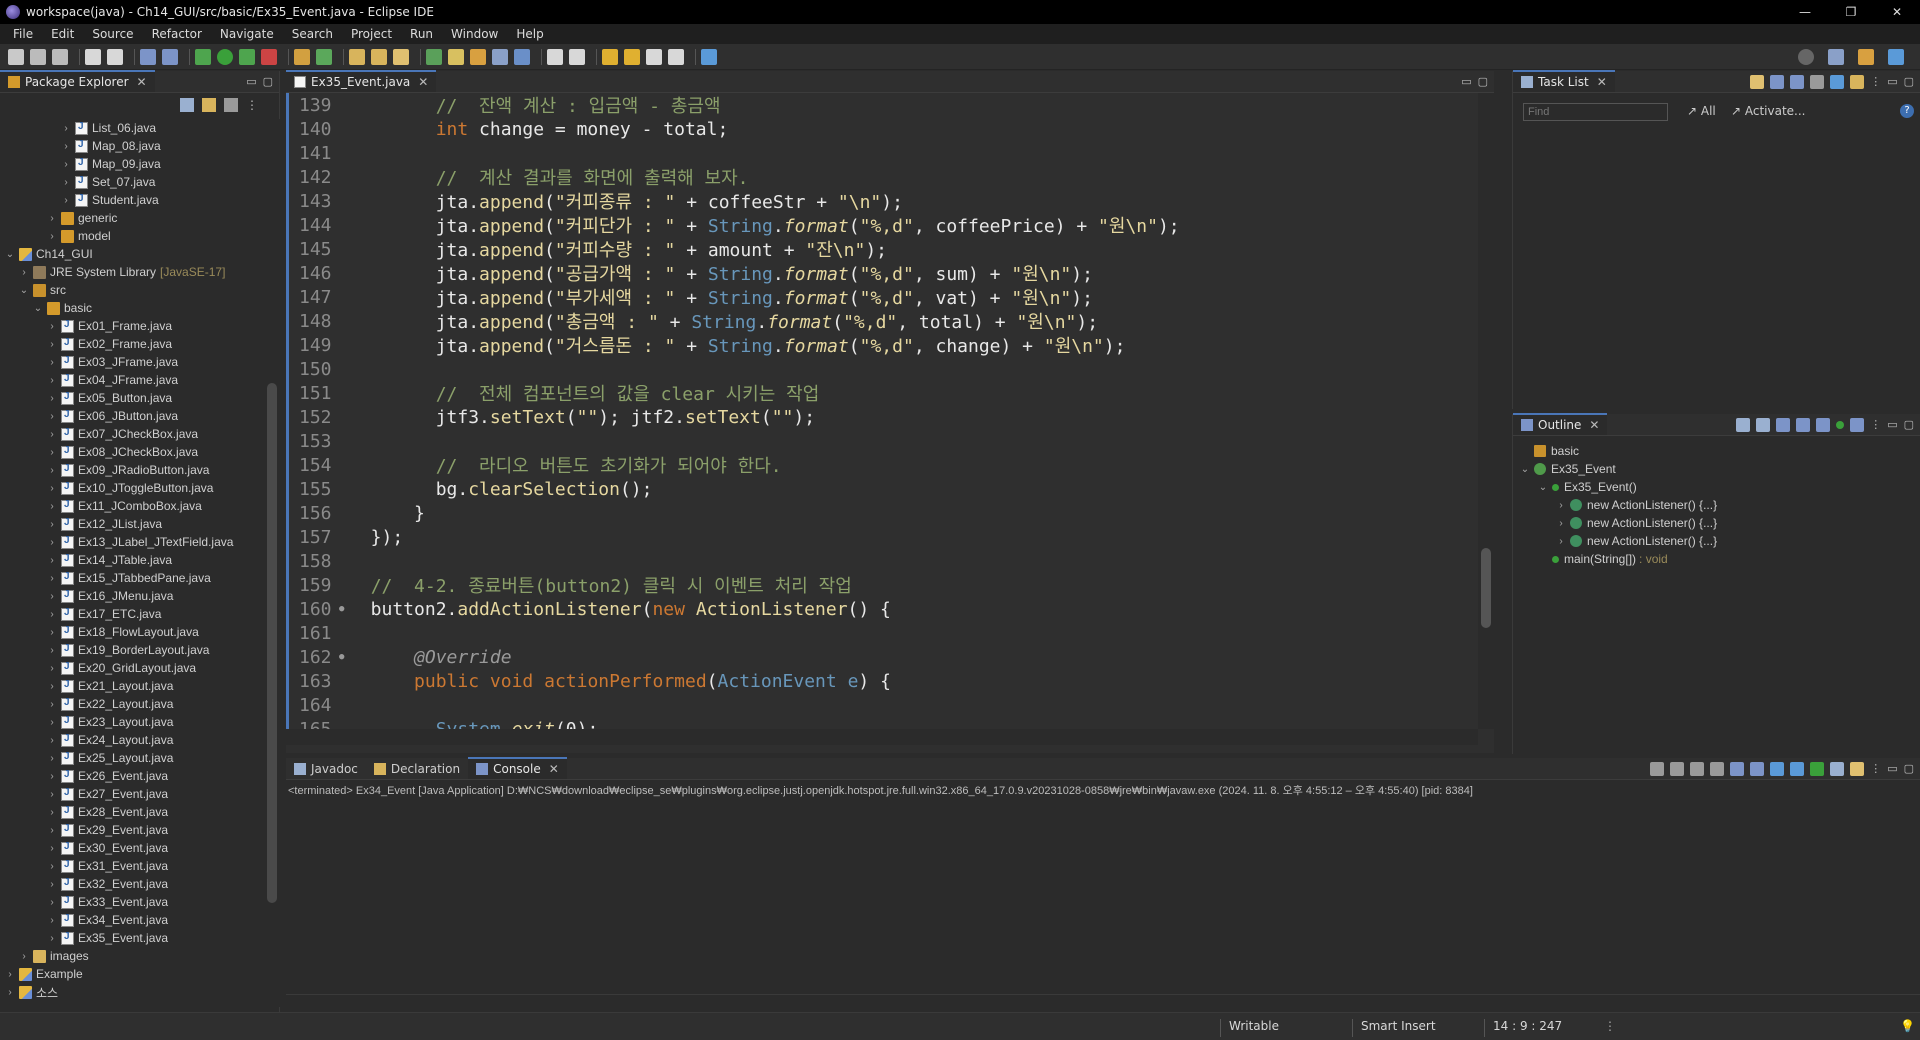 Image resolution: width=1920 pixels, height=1040 pixels. I want to click on task-all-filter: ↗ All, so click(1701, 111).